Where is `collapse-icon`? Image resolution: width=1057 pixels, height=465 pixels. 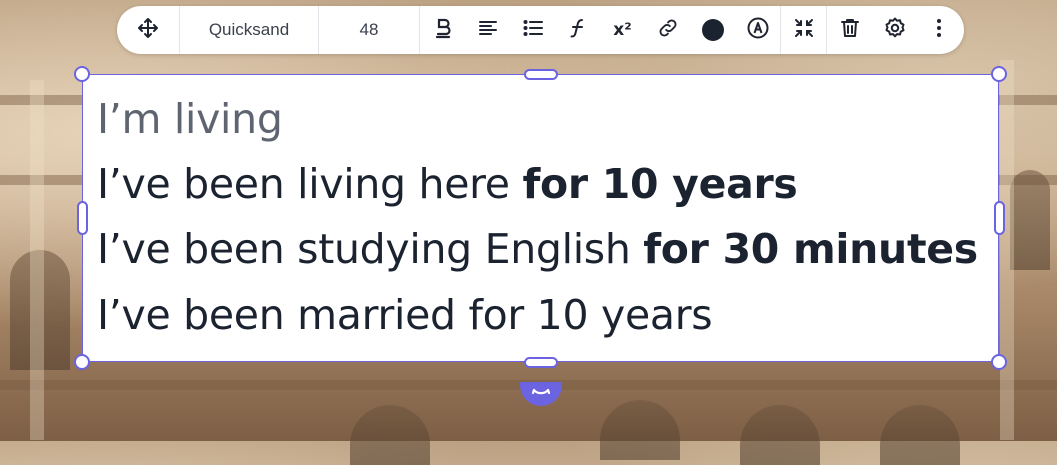 collapse-icon is located at coordinates (804, 30).